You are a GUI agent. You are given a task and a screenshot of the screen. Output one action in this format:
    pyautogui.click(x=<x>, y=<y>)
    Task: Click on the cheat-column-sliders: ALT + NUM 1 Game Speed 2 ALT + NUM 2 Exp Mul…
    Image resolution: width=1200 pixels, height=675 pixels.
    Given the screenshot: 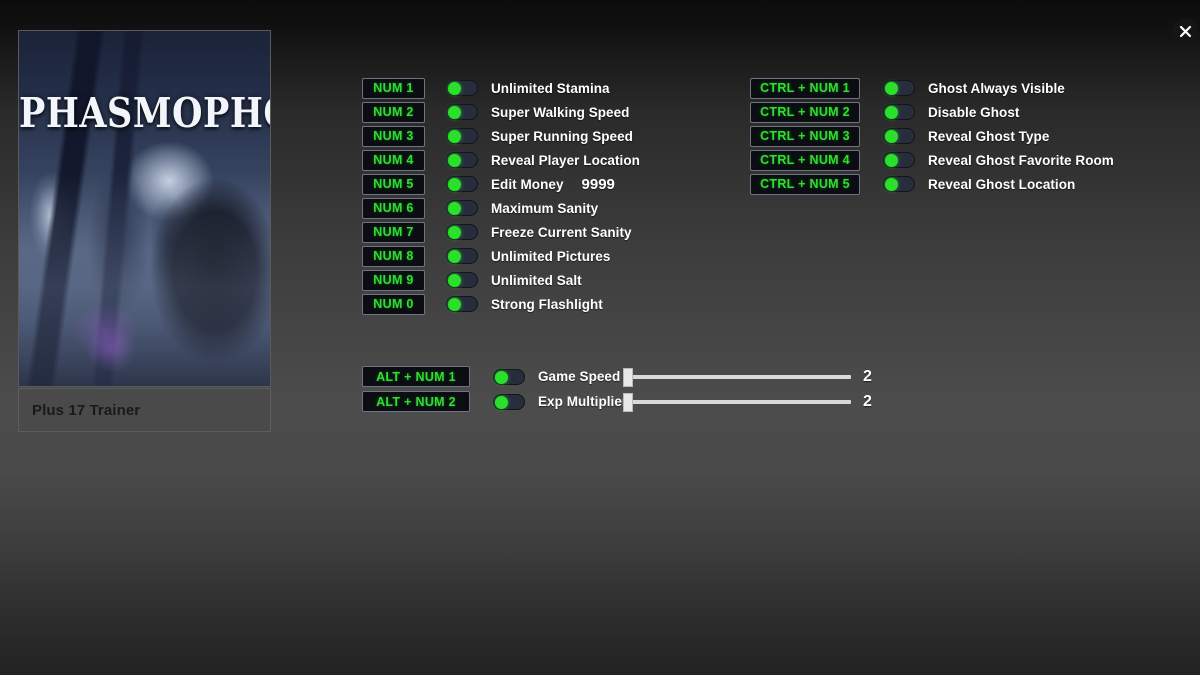 What is the action you would take?
    pyautogui.click(x=617, y=389)
    